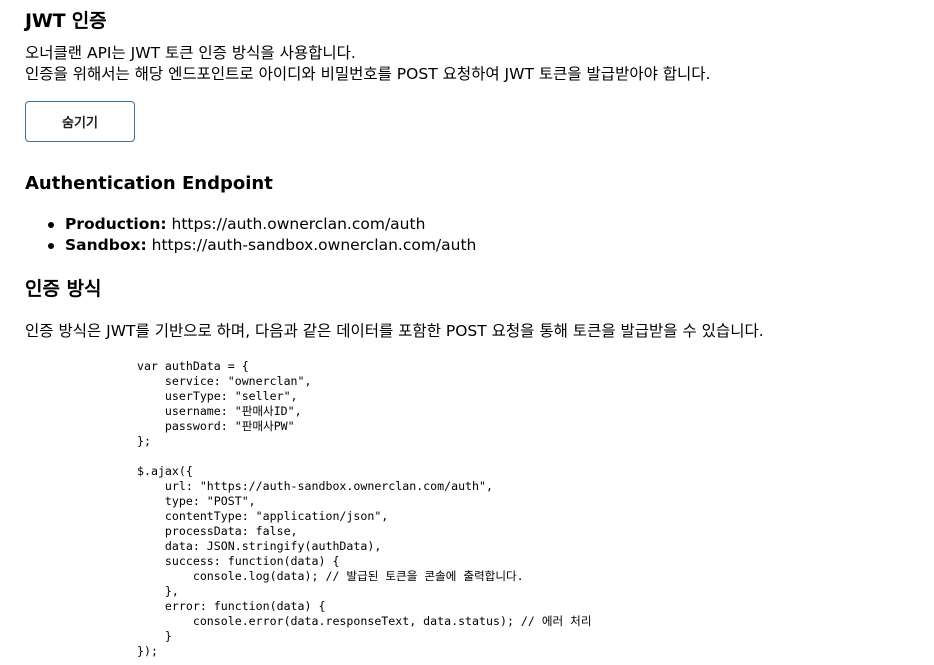 This screenshot has height=665, width=934. I want to click on auth-endpoint-heading: Authentication Endpoint, so click(149, 183).